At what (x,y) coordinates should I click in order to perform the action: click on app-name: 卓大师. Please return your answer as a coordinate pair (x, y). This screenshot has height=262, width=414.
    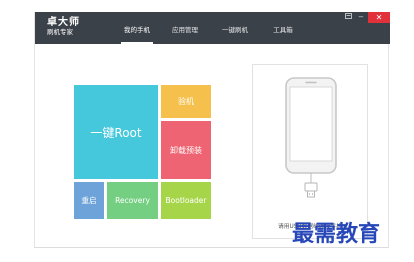
    Looking at the image, I should click on (63, 22).